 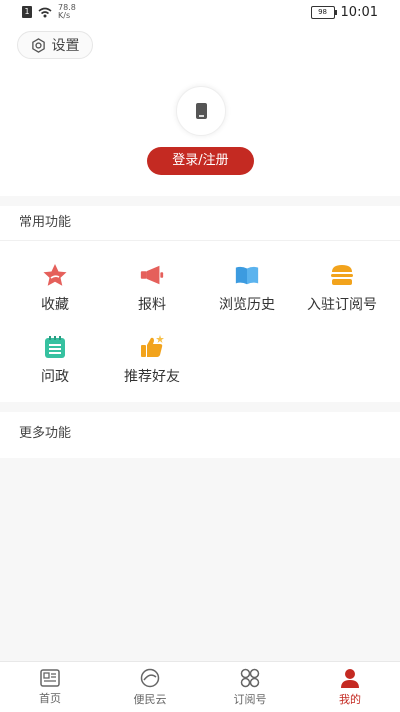 What do you see at coordinates (152, 346) in the screenshot?
I see `thumbs-up-icon` at bounding box center [152, 346].